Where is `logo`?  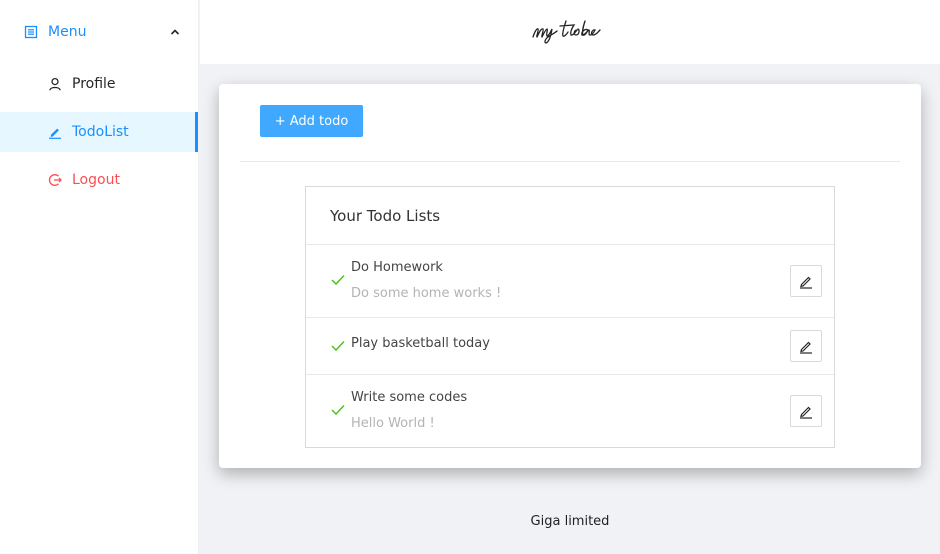
logo is located at coordinates (570, 32).